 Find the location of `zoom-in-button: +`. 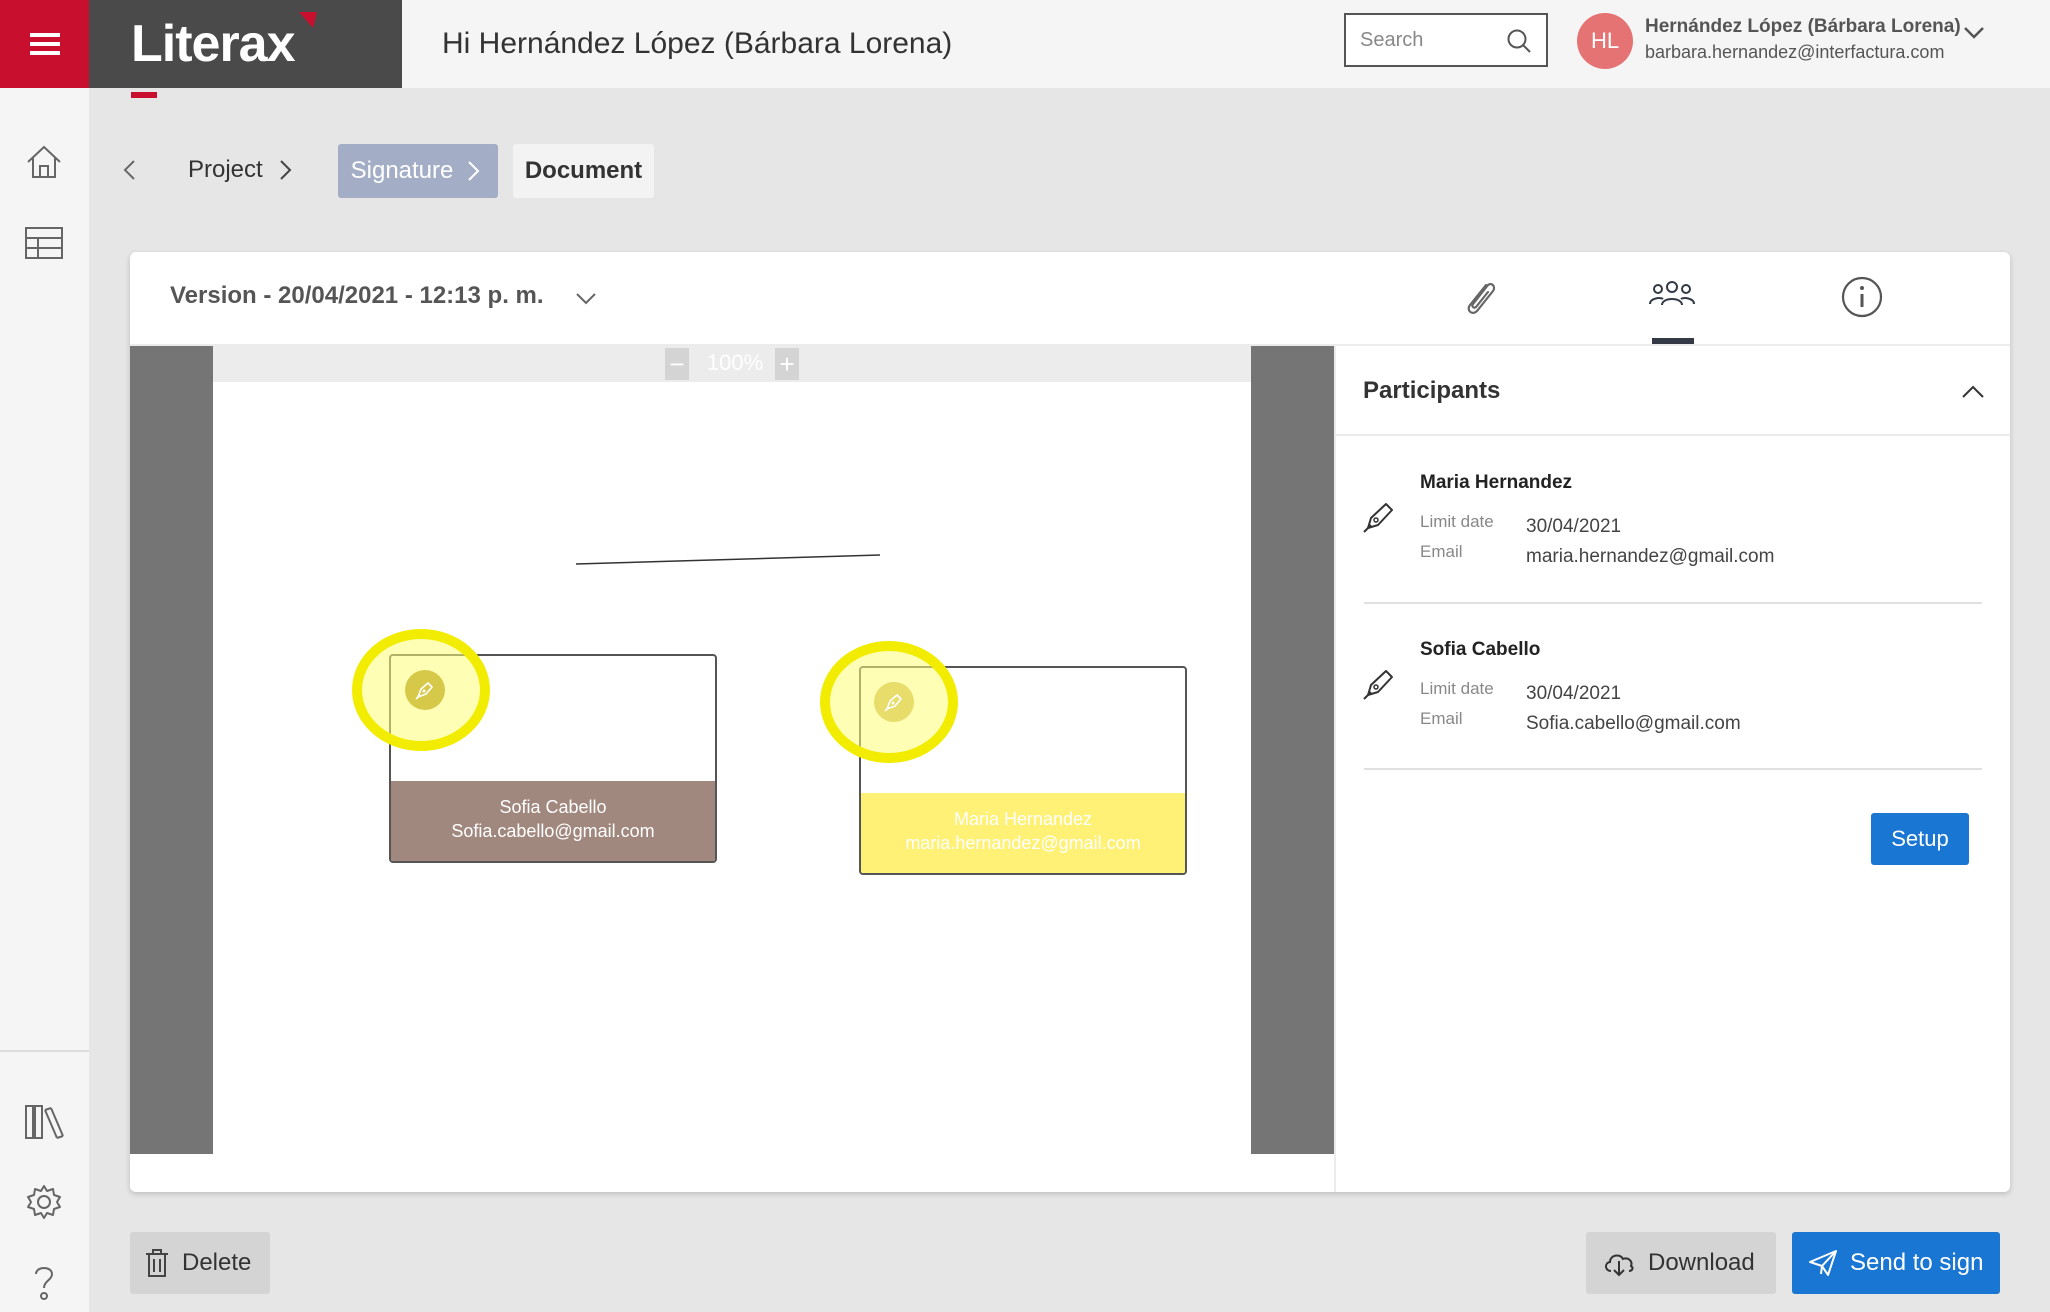

zoom-in-button: + is located at coordinates (787, 364).